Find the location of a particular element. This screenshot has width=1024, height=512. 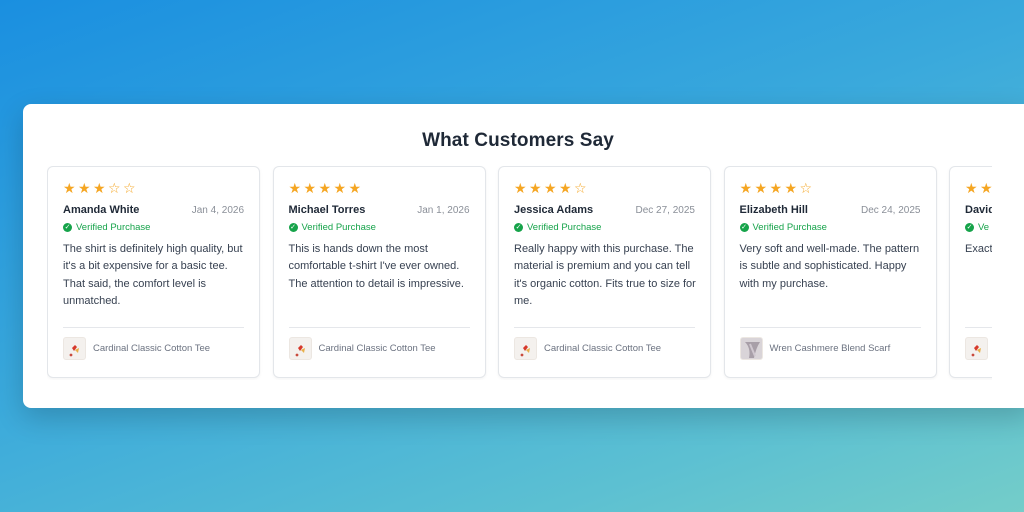

star-rating: ★ ★ ★ ★ ★ is located at coordinates (325, 188).